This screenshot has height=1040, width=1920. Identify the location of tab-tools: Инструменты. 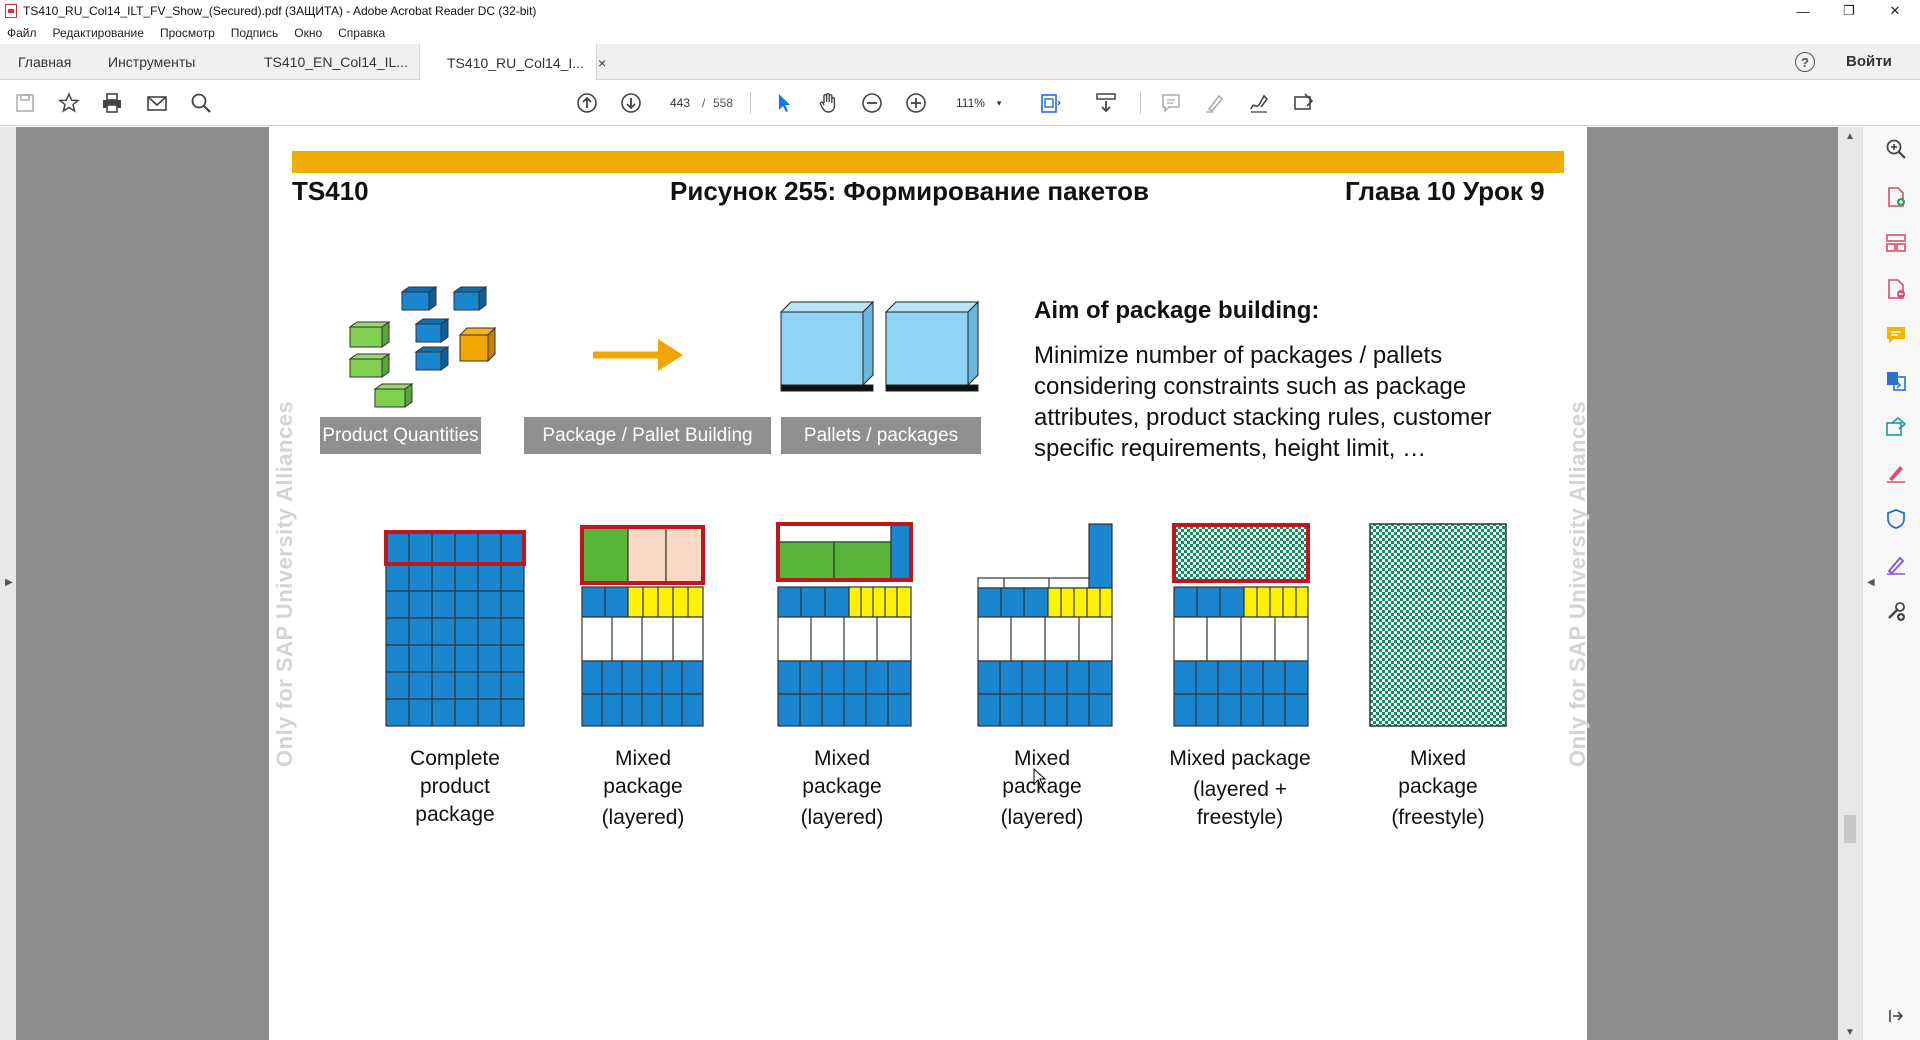
(151, 62).